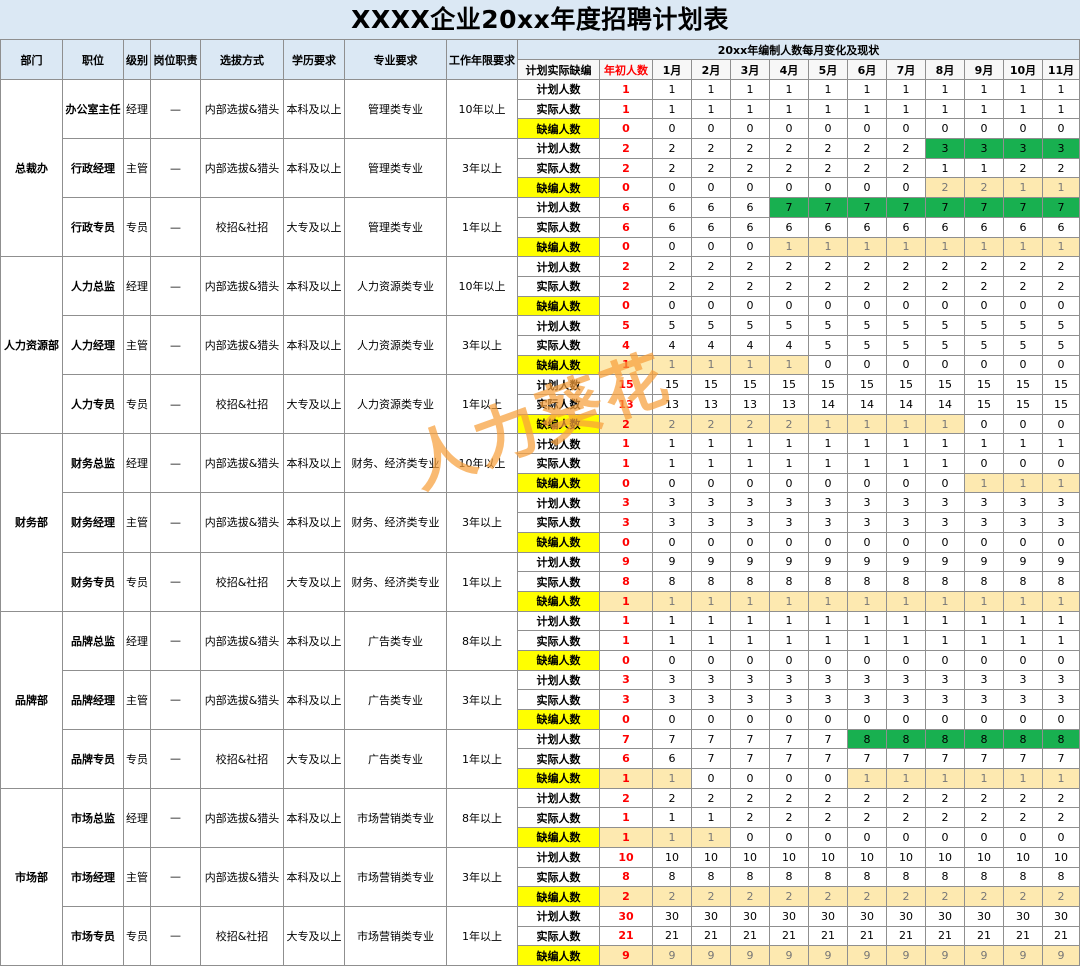  What do you see at coordinates (789, 404) in the screenshot?
I see `month-value-cell: 13` at bounding box center [789, 404].